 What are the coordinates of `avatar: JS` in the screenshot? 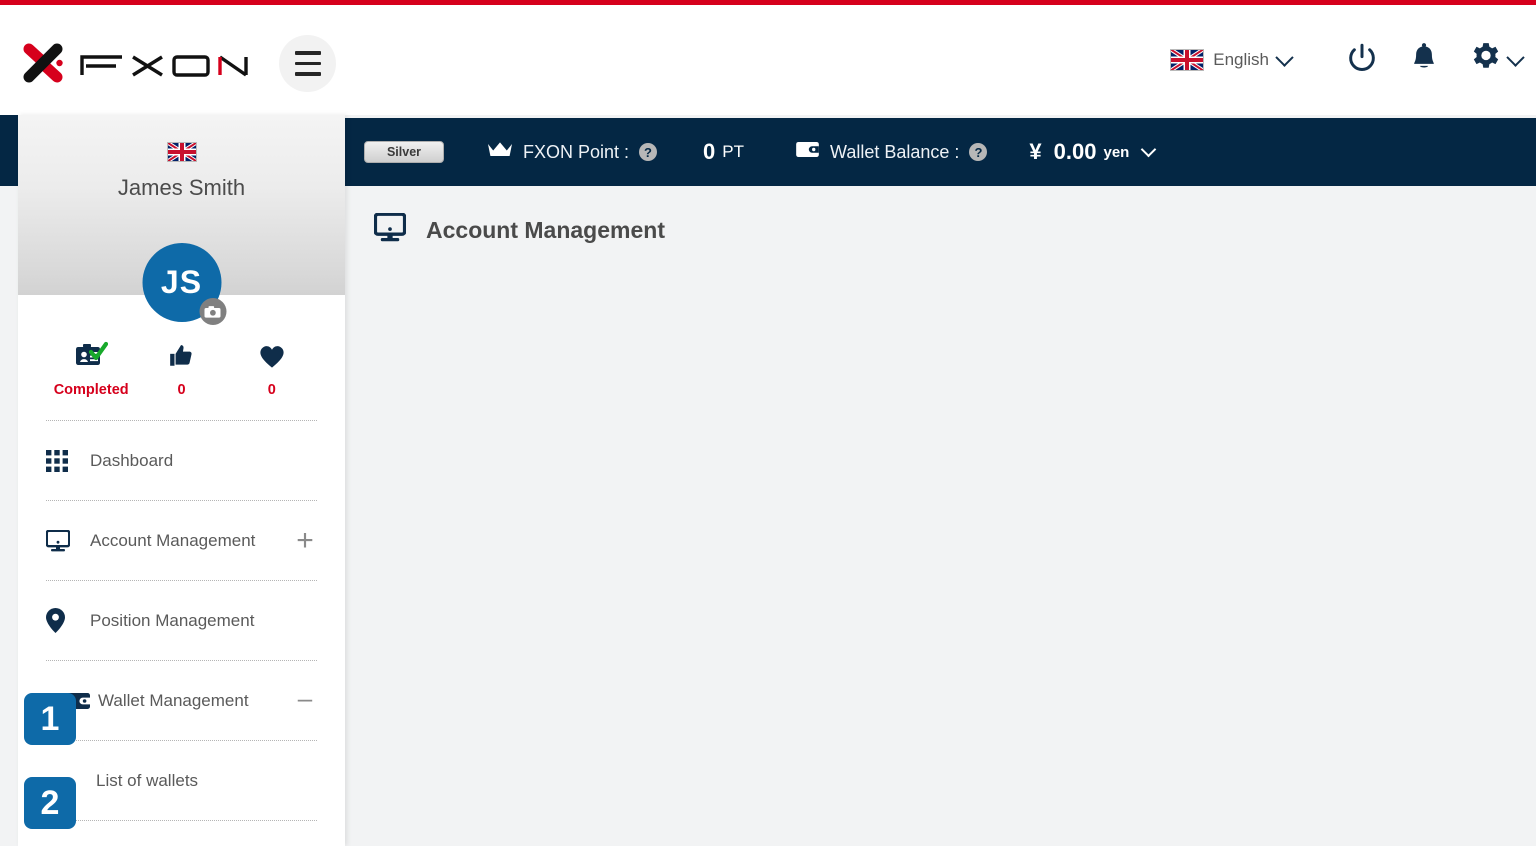 It's located at (184, 284).